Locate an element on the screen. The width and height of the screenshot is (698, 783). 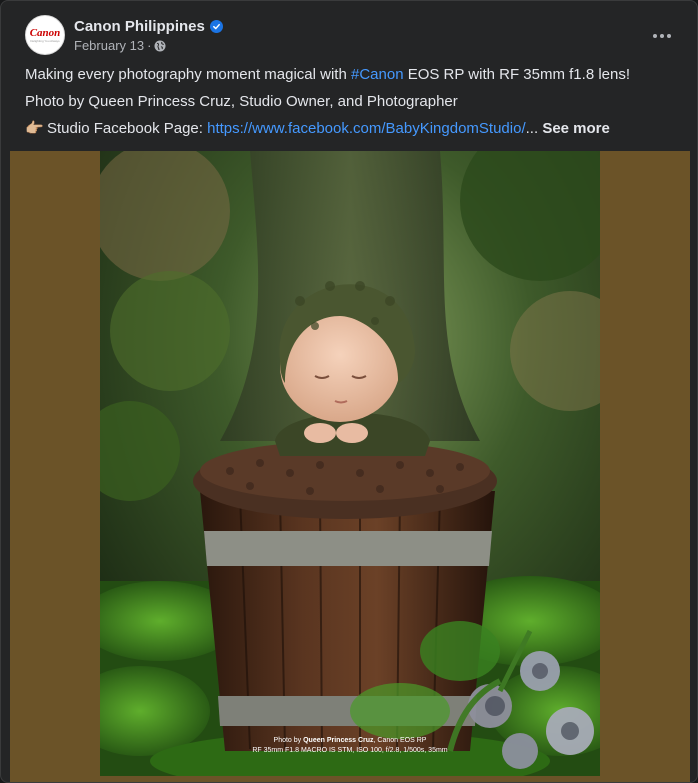
see-more-button: See more is located at coordinates (576, 128).